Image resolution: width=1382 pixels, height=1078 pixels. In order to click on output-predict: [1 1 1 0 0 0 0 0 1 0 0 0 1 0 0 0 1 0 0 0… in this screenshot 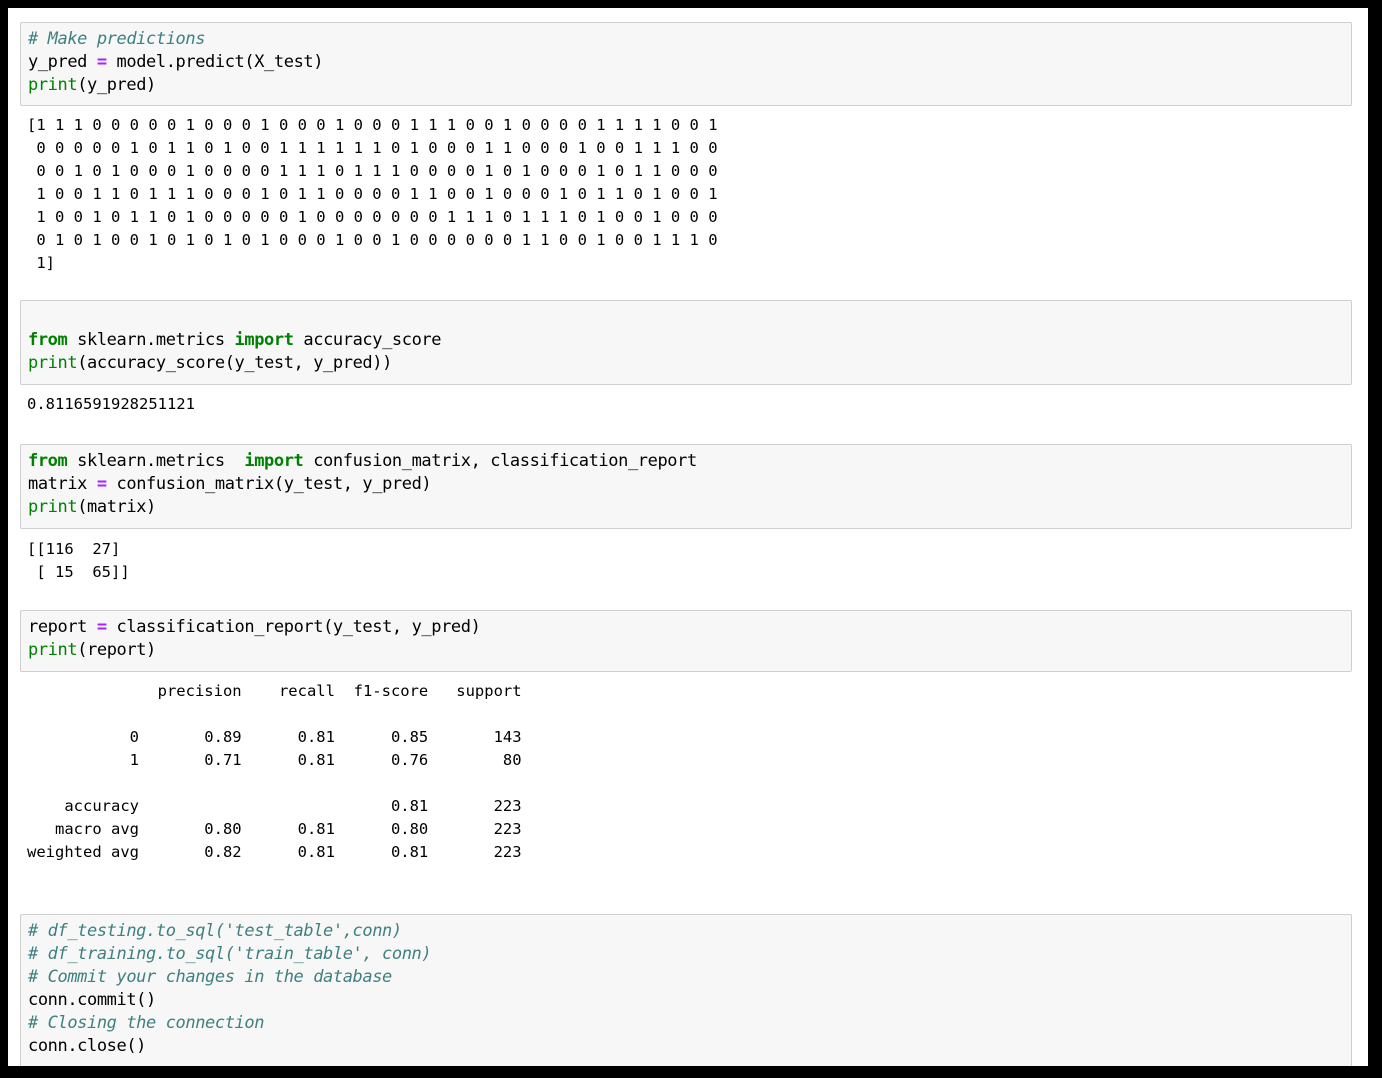, I will do `click(687, 194)`.